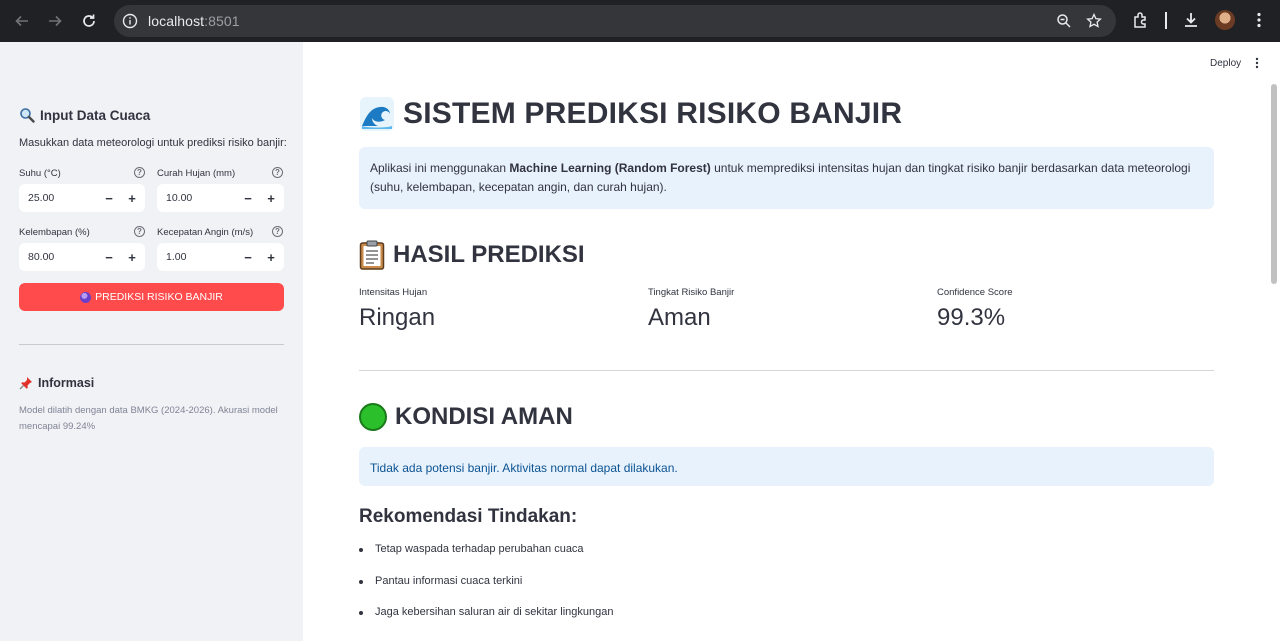  Describe the element at coordinates (205, 232) in the screenshot. I see `wind-speed-label: Kecepatan Angin (m/s)` at that location.